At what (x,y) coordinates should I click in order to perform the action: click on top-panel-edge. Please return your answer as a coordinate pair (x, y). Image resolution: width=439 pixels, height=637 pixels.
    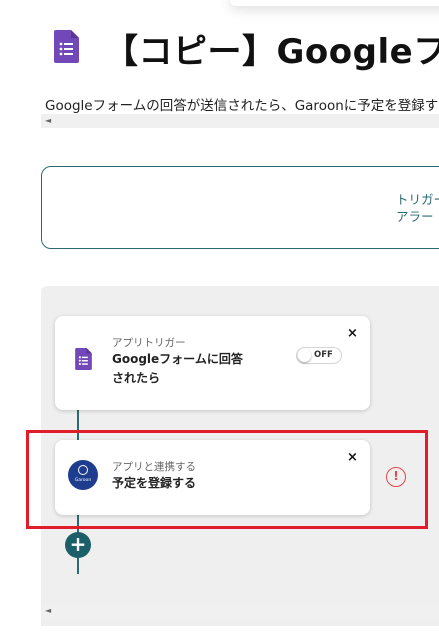
    Looking at the image, I should click on (334, 3).